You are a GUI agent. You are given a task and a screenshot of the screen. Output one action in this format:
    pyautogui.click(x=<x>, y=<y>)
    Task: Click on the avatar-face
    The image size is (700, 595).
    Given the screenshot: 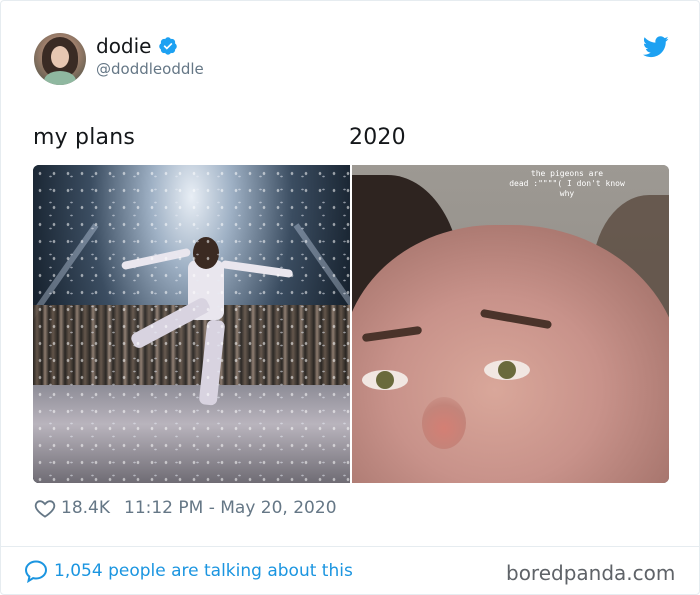 What is the action you would take?
    pyautogui.click(x=60, y=57)
    